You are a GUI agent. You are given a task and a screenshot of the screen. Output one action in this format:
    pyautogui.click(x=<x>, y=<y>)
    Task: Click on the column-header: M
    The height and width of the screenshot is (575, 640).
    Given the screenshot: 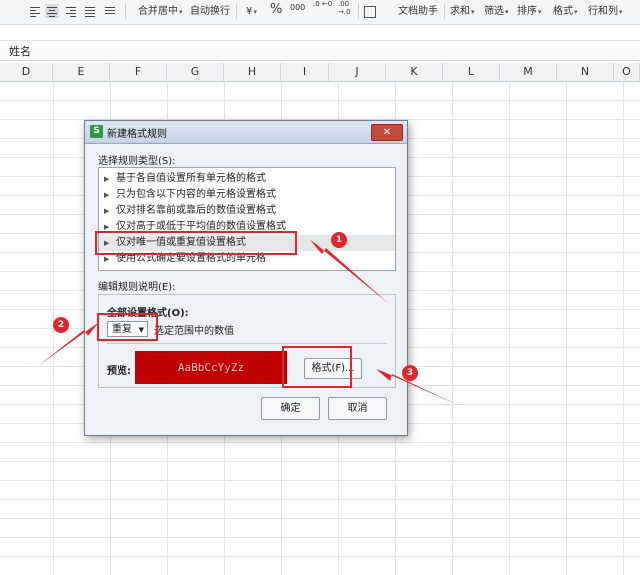 What is the action you would take?
    pyautogui.click(x=528, y=72)
    